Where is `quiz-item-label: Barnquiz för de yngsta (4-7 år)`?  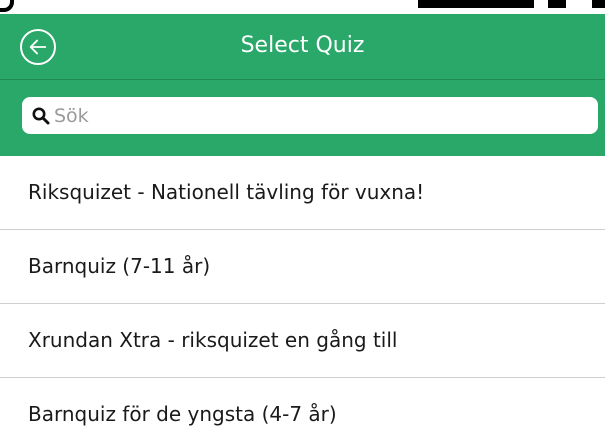 quiz-item-label: Barnquiz för de yngsta (4-7 år) is located at coordinates (182, 414).